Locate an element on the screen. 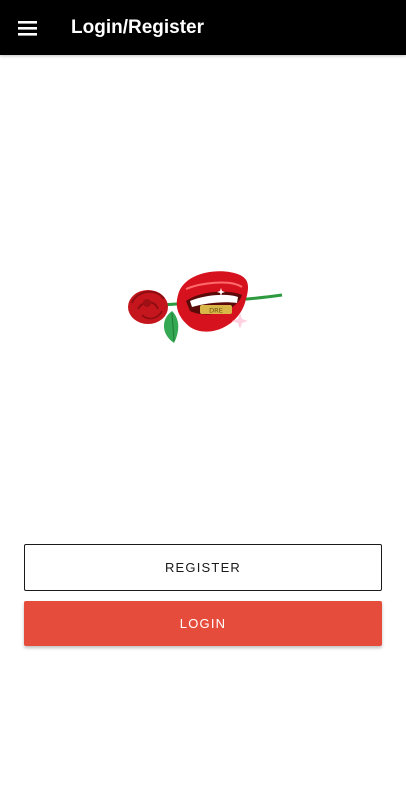 Image resolution: width=406 pixels, height=800 pixels. hamburger-menu-icon is located at coordinates (27, 28).